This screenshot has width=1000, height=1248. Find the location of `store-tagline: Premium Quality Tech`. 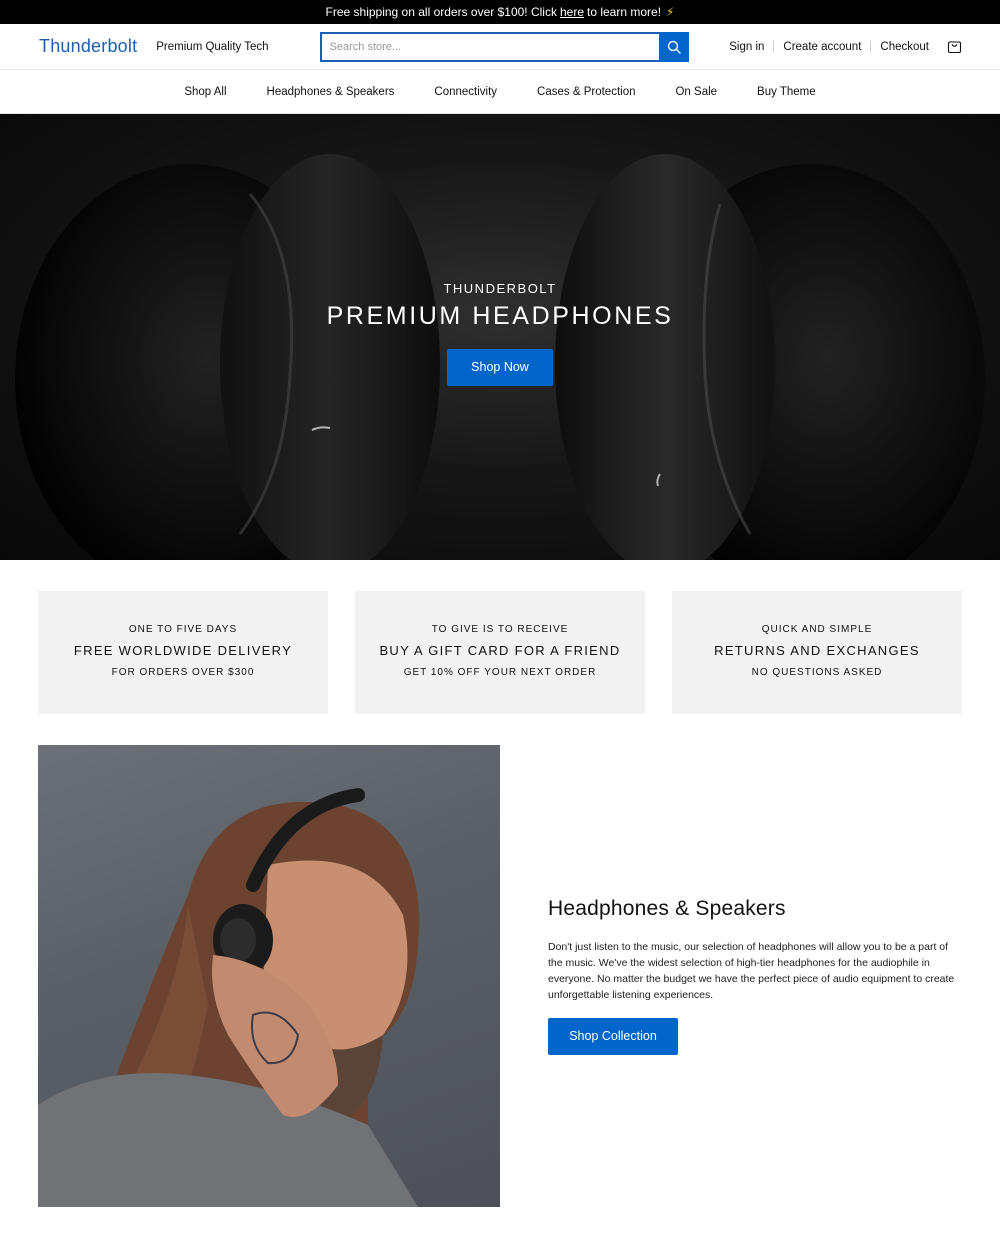

store-tagline: Premium Quality Tech is located at coordinates (212, 46).